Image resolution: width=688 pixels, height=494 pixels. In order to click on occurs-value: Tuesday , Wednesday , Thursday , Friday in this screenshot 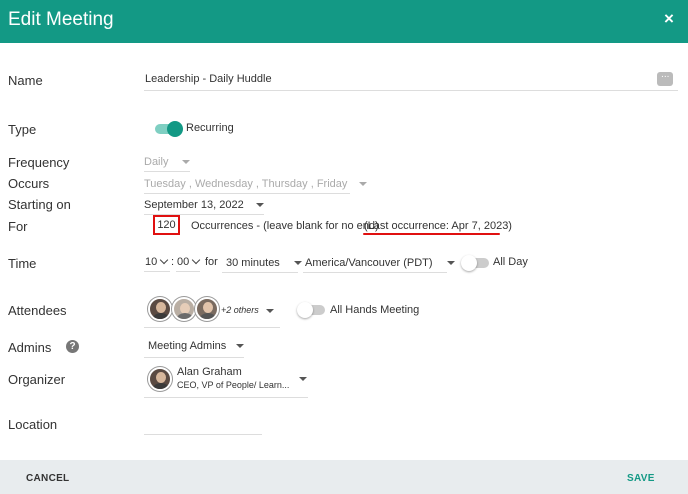, I will do `click(246, 184)`.